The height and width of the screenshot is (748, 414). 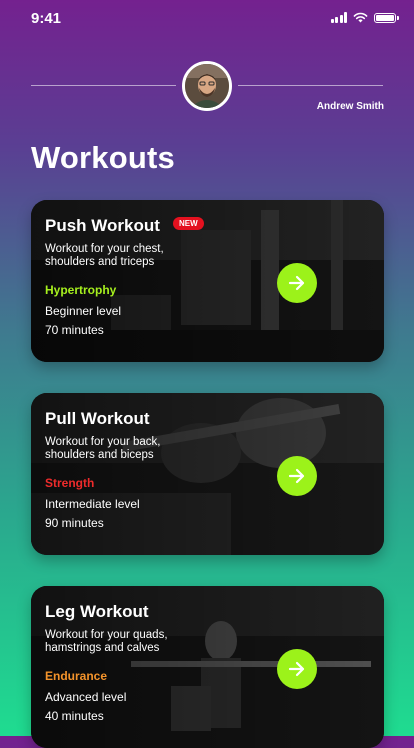 What do you see at coordinates (74, 716) in the screenshot?
I see `workout-duration: 40 minutes` at bounding box center [74, 716].